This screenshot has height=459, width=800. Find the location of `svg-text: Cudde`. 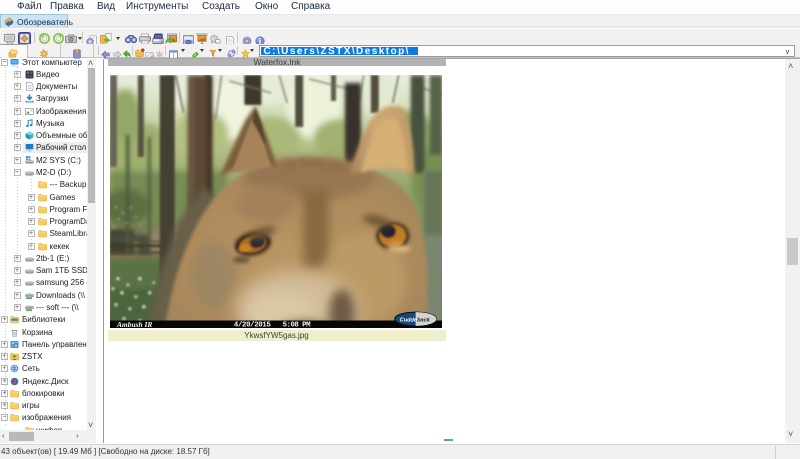

svg-text: Cudde is located at coordinates (407, 320).